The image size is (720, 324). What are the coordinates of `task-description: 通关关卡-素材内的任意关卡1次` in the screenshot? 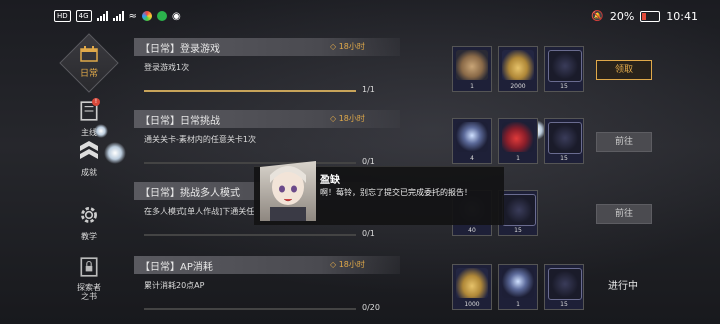 It's located at (200, 139).